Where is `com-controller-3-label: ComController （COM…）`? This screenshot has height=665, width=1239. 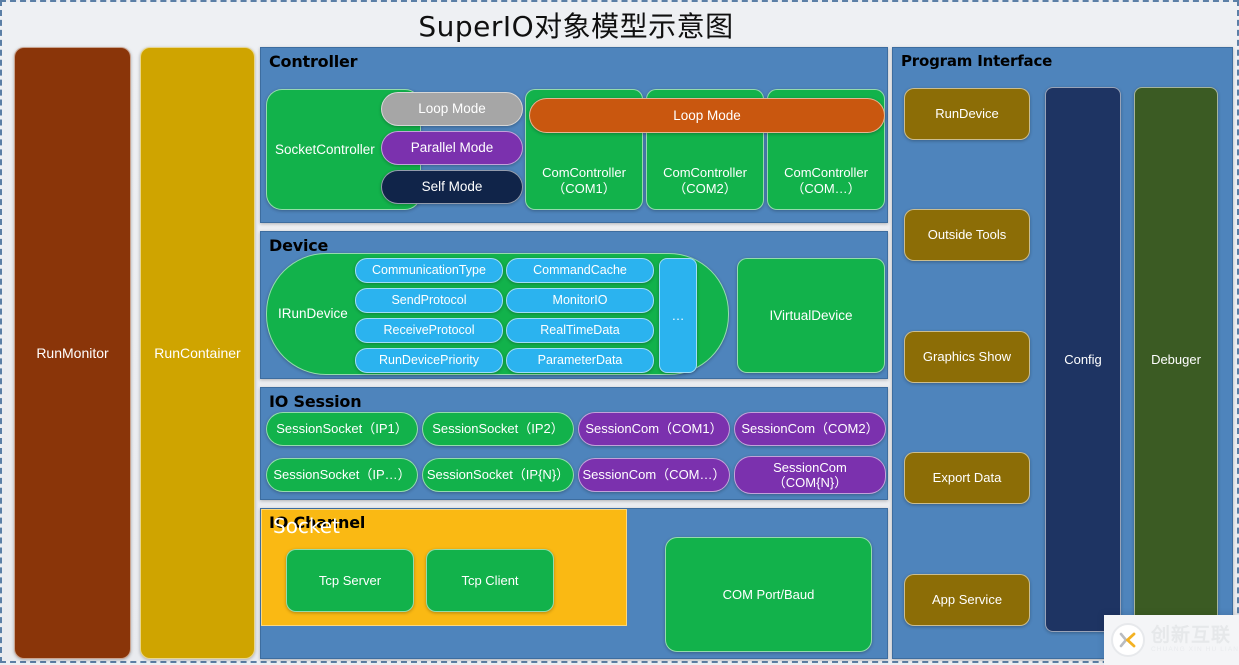 com-controller-3-label: ComController （COM…） is located at coordinates (826, 180).